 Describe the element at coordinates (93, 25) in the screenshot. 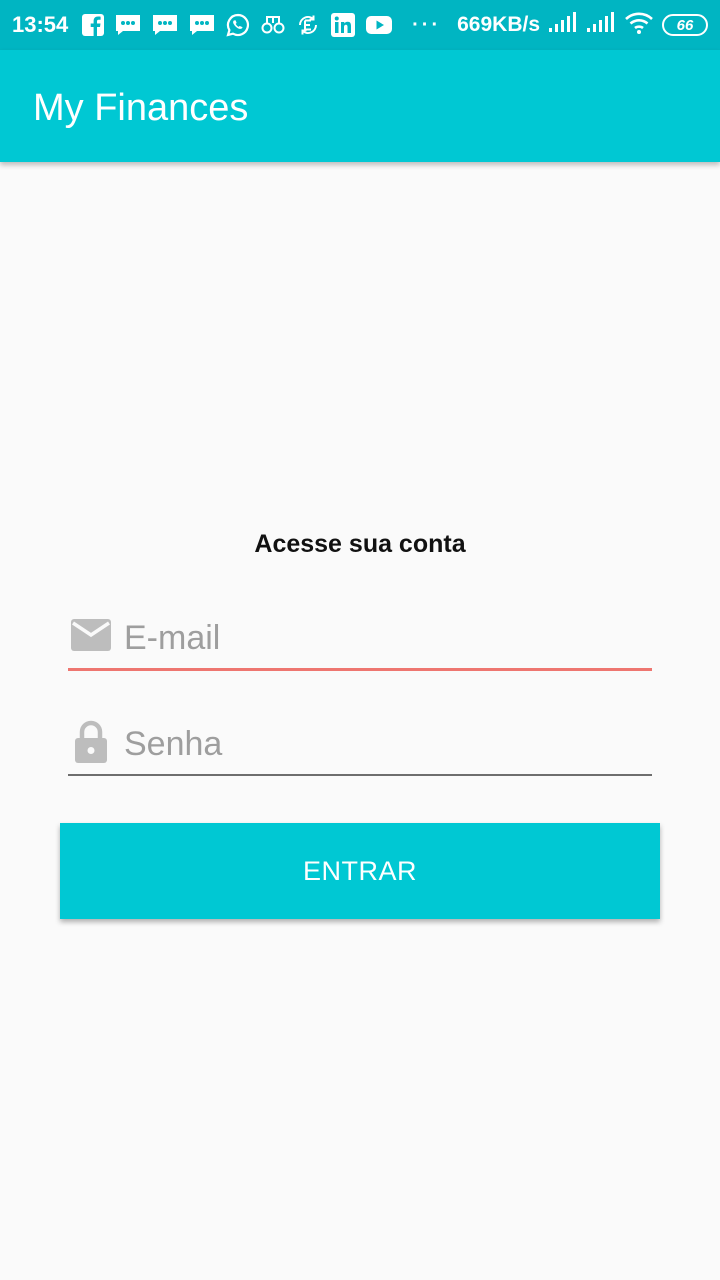

I see `facebook-icon` at that location.